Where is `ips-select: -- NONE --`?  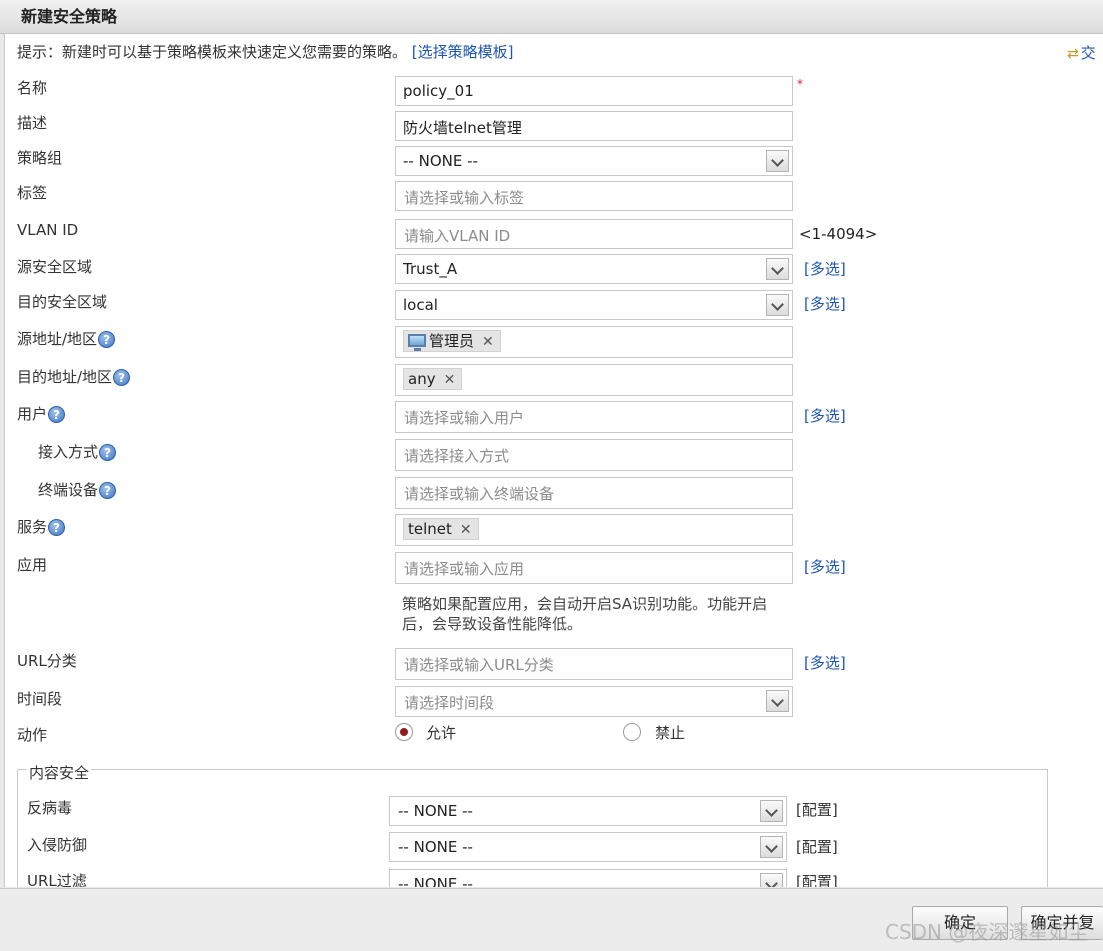
ips-select: -- NONE -- is located at coordinates (588, 847).